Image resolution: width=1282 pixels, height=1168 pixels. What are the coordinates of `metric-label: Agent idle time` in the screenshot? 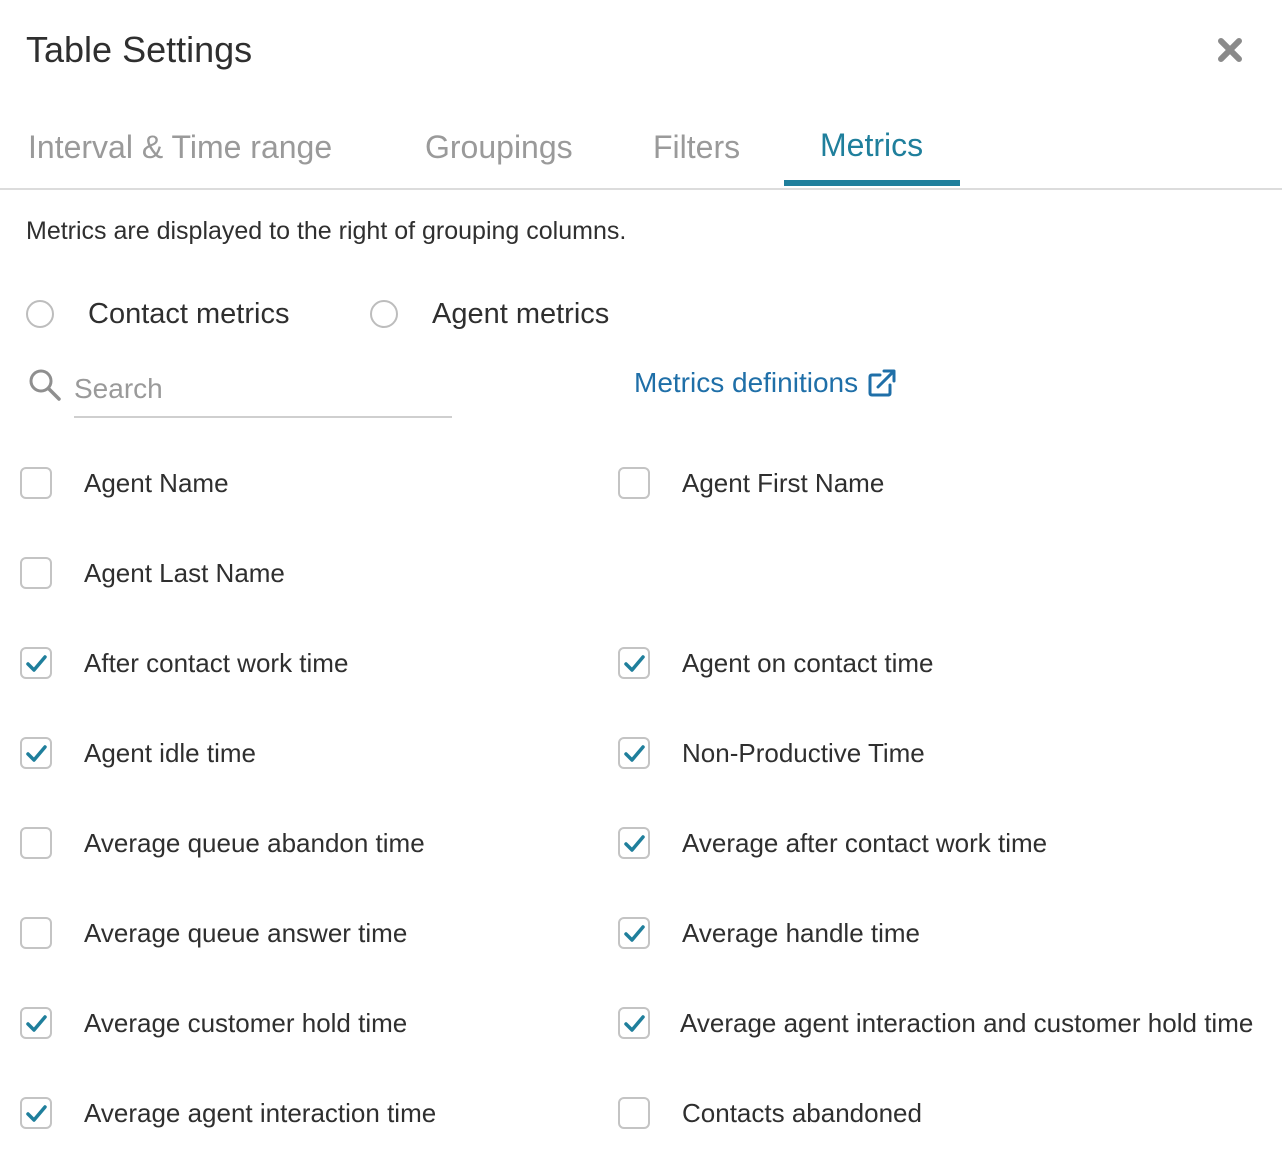 It's located at (170, 752).